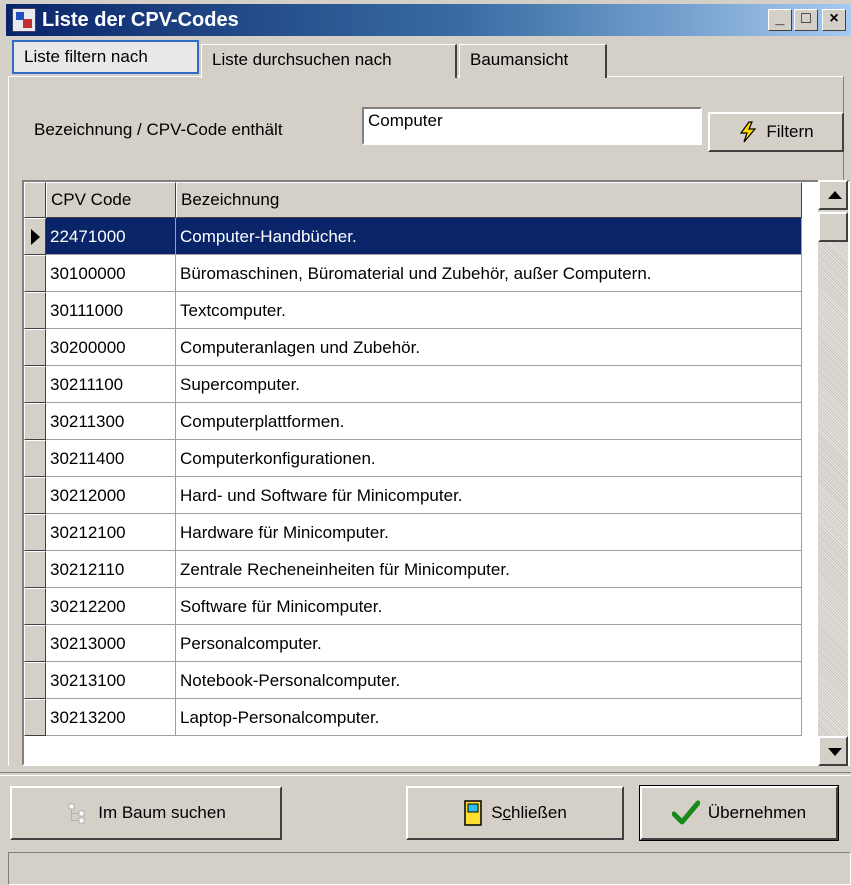  I want to click on table-row: 30211400 Computerkonfigurationen., so click(424, 458).